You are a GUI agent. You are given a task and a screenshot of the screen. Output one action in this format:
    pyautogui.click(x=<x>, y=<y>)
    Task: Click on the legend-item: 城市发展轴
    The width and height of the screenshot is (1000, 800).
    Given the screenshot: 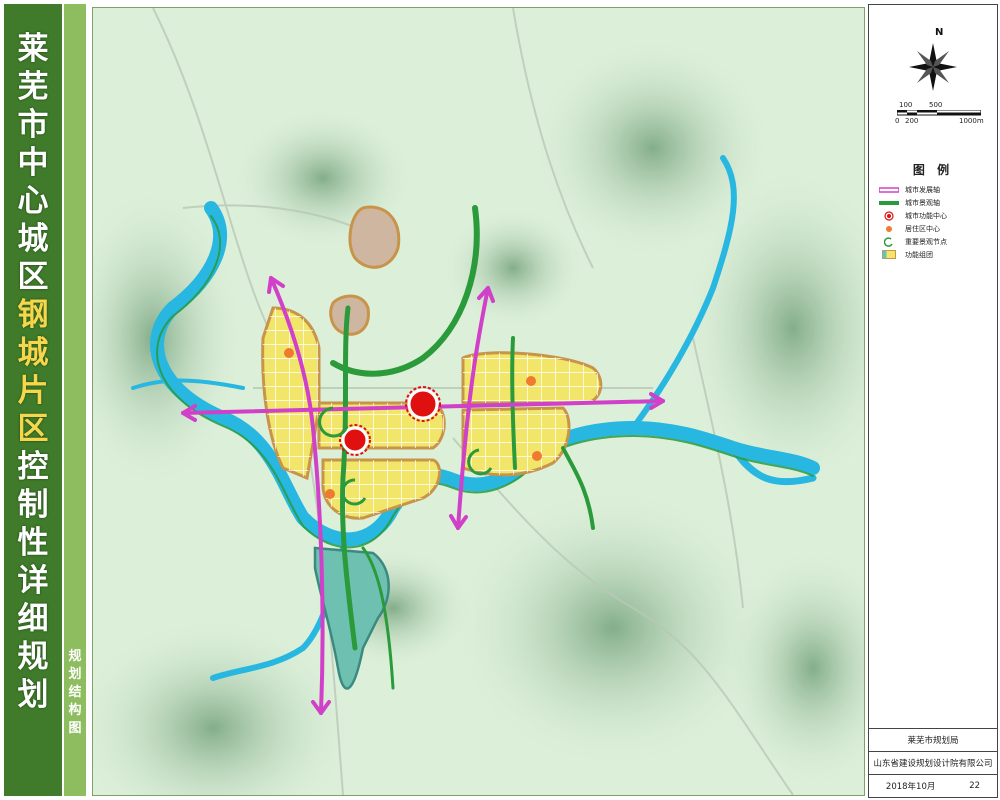 What is the action you would take?
    pyautogui.click(x=913, y=189)
    